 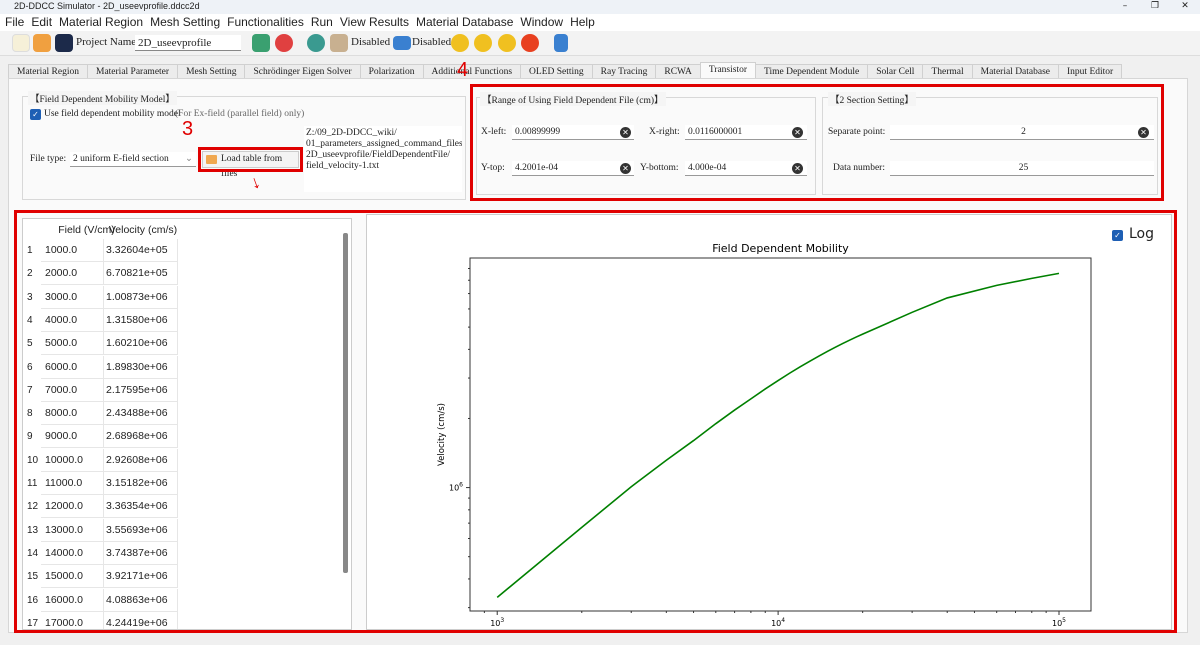 I want to click on tab-rcwa: RCWA, so click(x=678, y=71).